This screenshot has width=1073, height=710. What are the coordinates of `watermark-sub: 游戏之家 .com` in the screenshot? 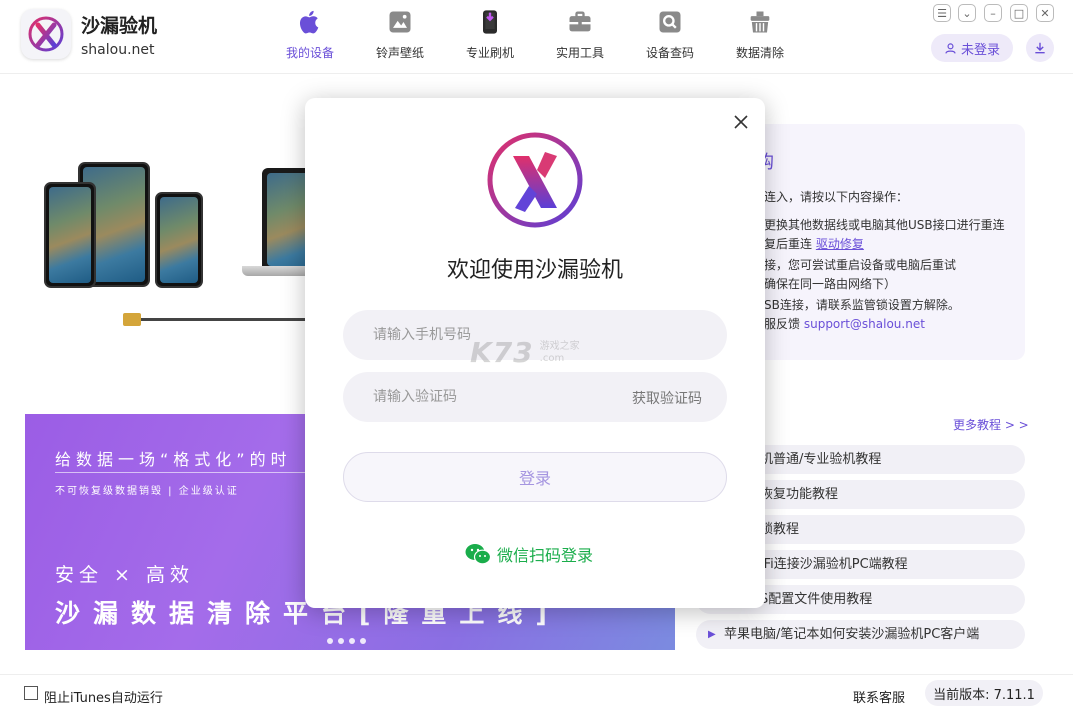 It's located at (560, 353).